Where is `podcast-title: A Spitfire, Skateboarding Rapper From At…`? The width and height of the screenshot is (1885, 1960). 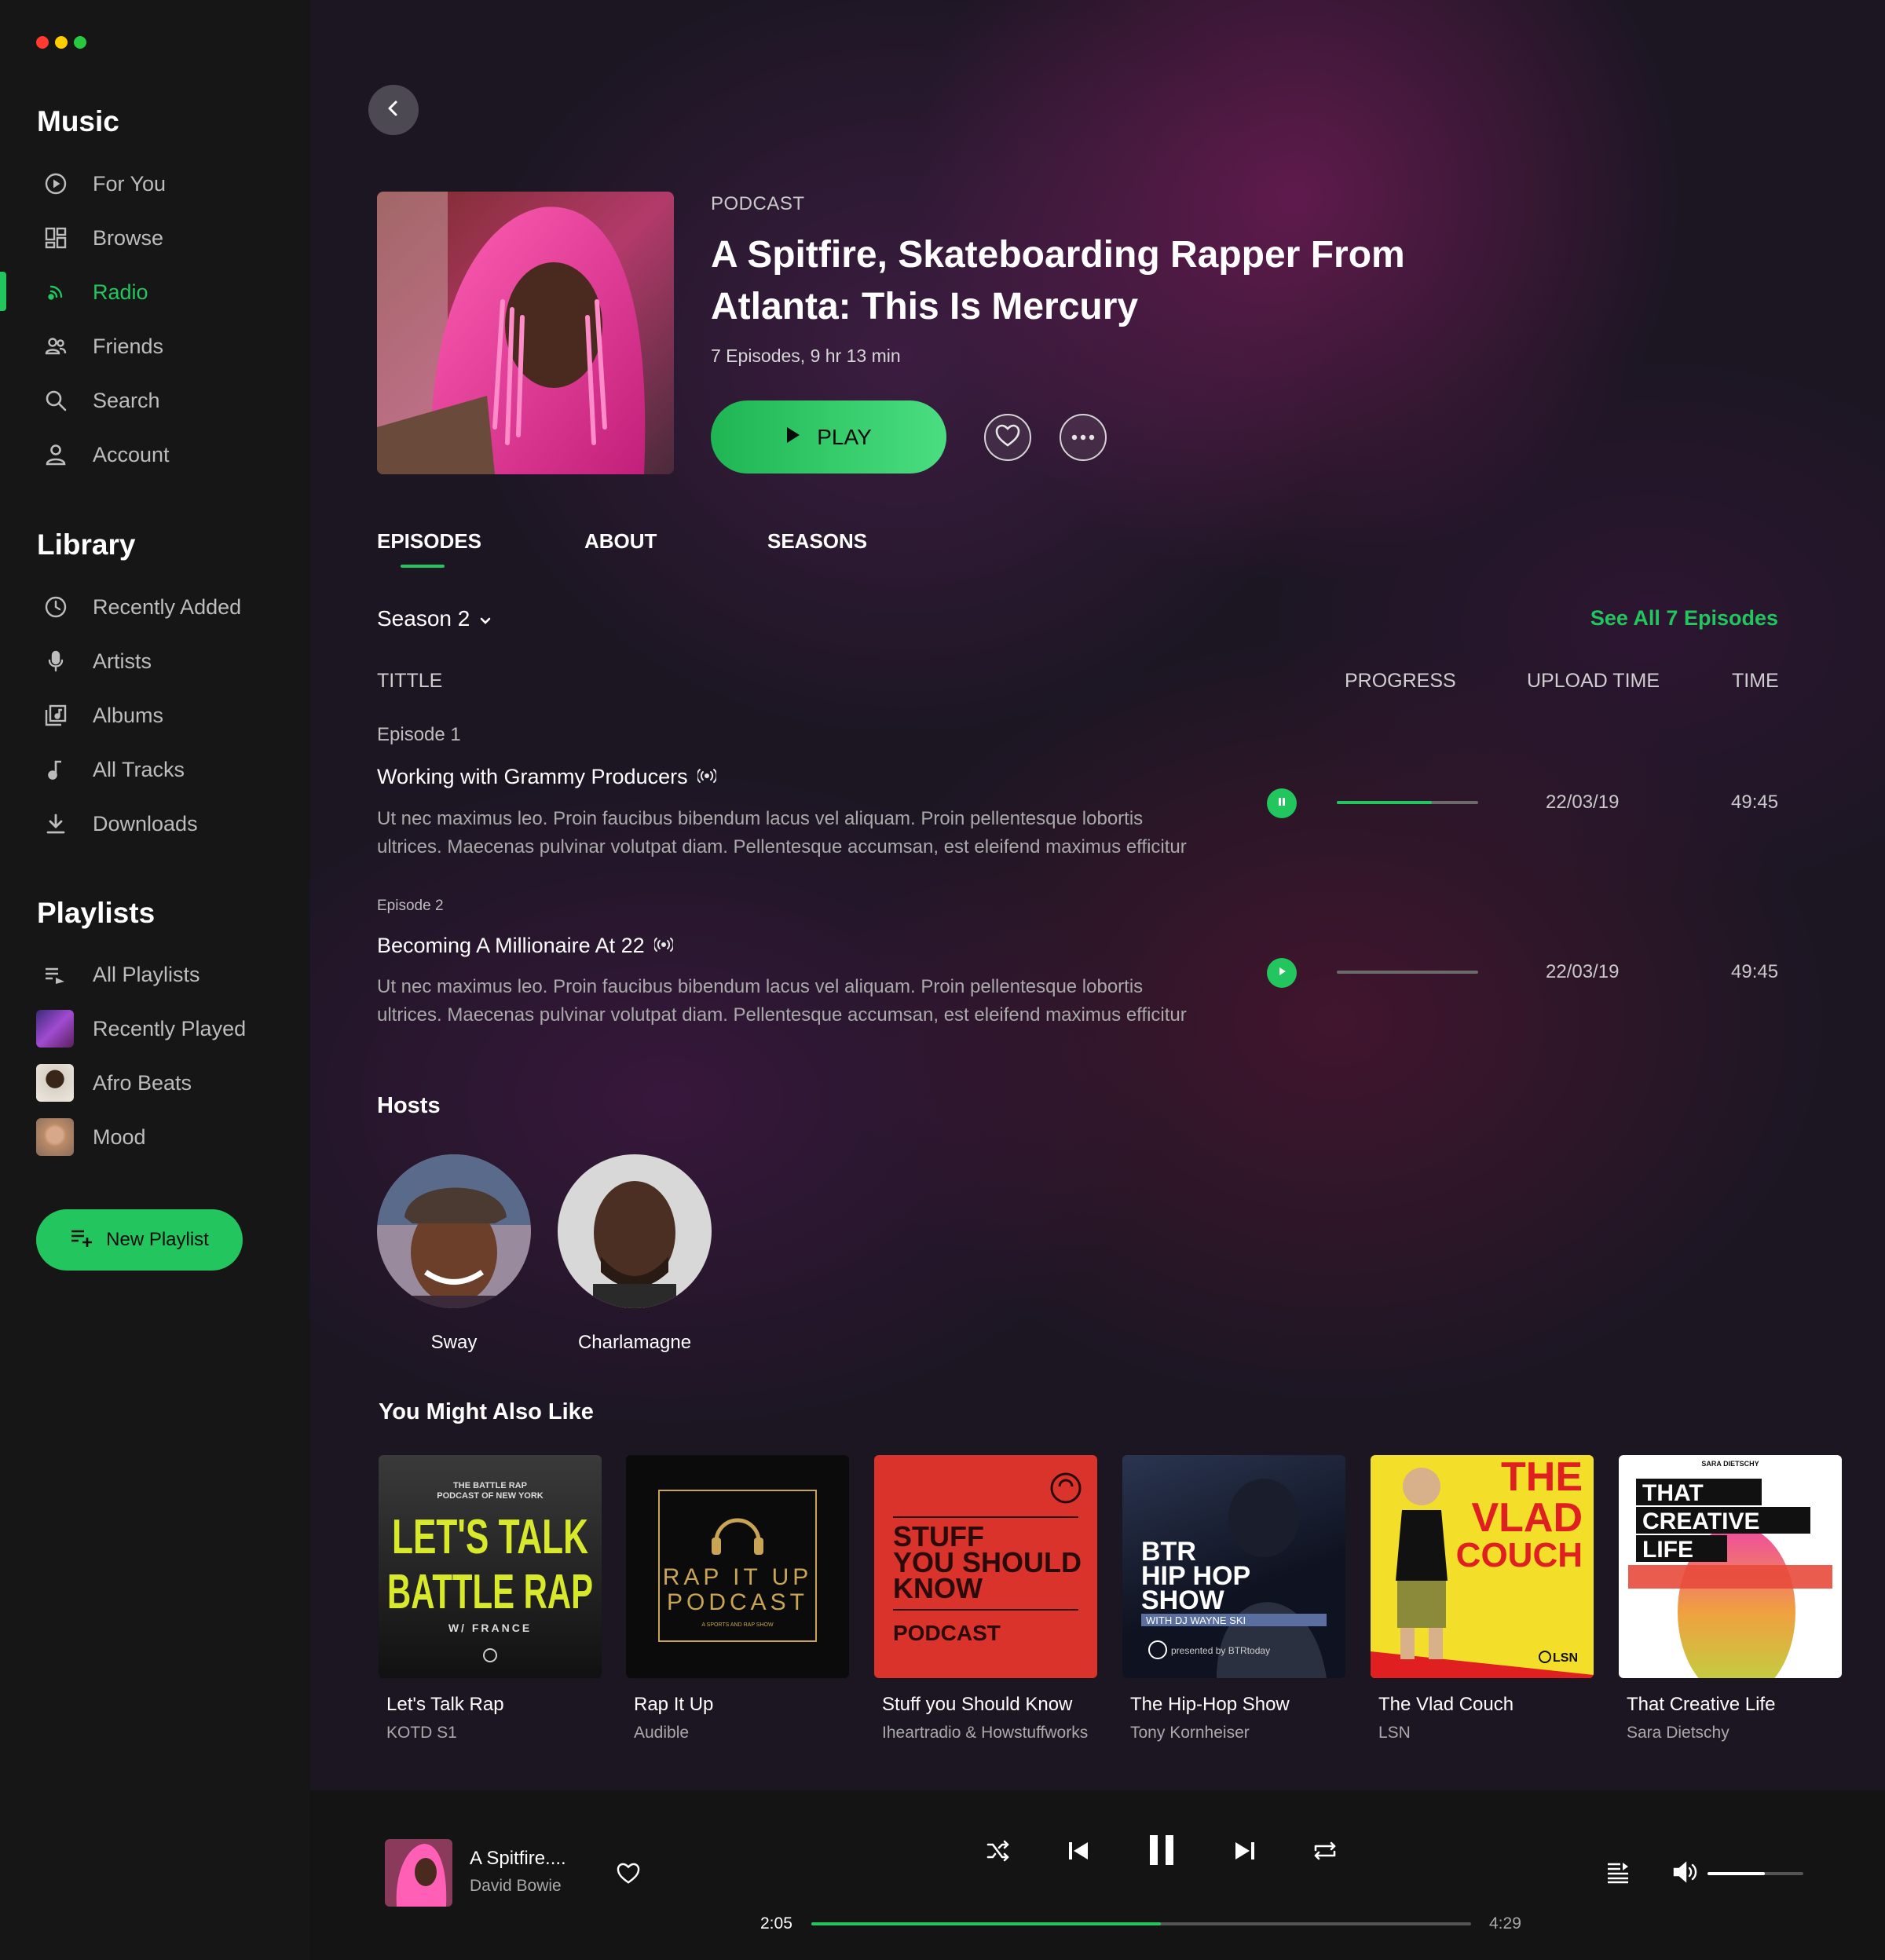
podcast-title: A Spitfire, Skateboarding Rapper From At… is located at coordinates (1084, 281).